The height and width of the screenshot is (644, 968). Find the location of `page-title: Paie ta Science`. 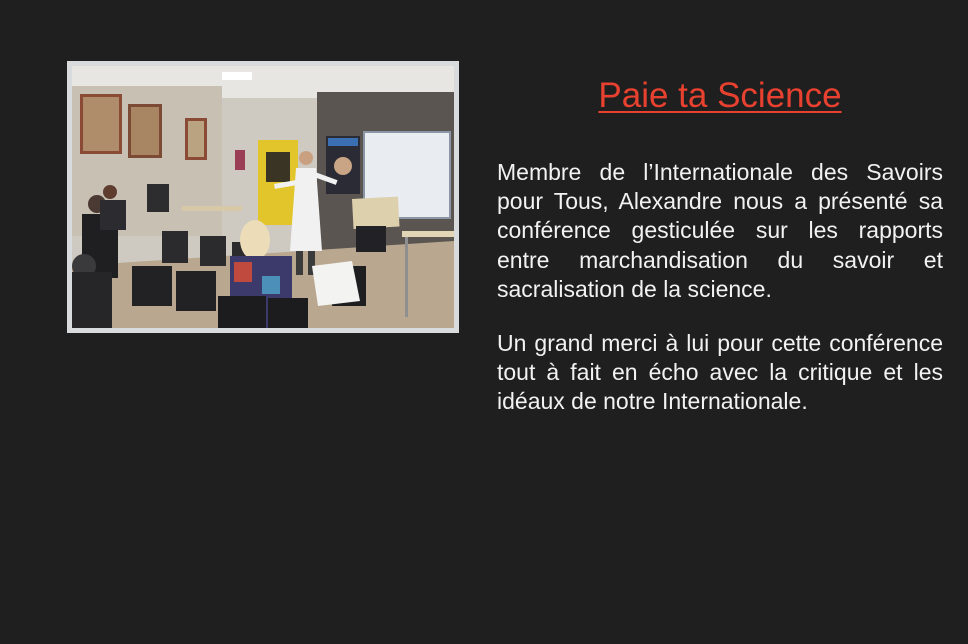

page-title: Paie ta Science is located at coordinates (720, 95).